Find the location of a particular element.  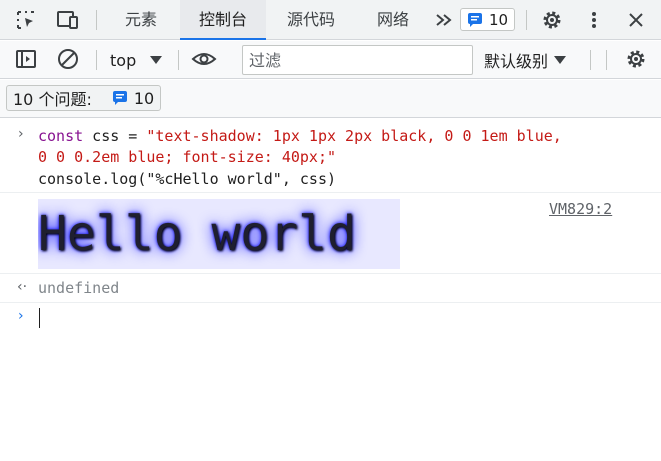

console-prompt-cursor is located at coordinates (39, 318).